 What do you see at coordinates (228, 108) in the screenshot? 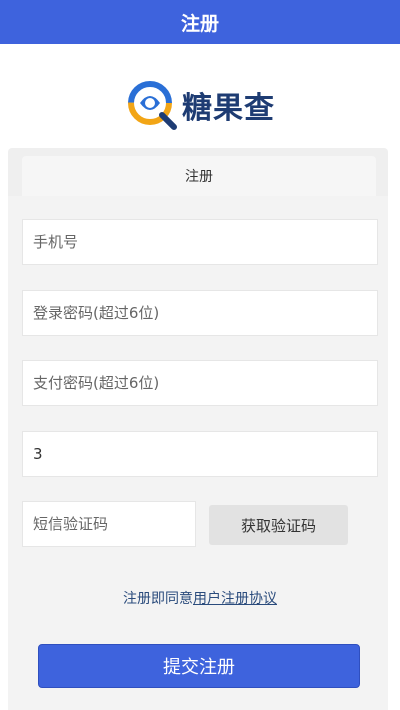
I see `logo-text: 糖果查` at bounding box center [228, 108].